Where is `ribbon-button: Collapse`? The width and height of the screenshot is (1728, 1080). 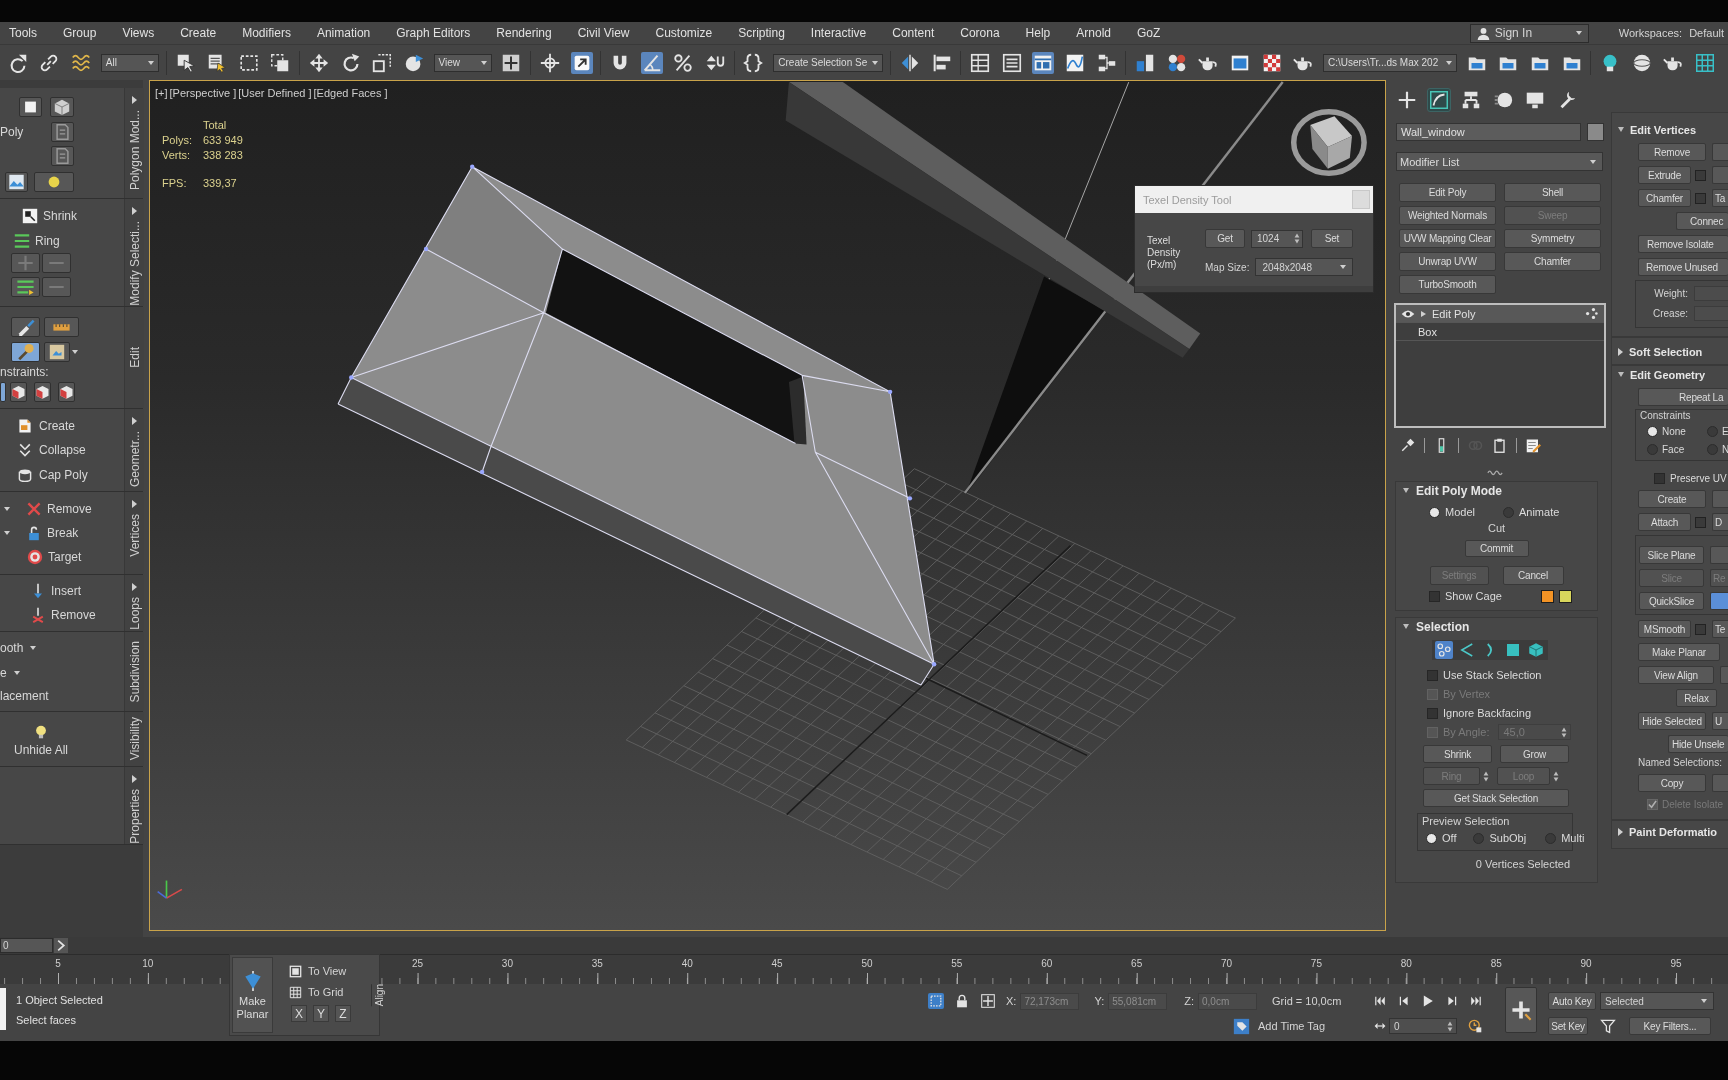 ribbon-button: Collapse is located at coordinates (51, 450).